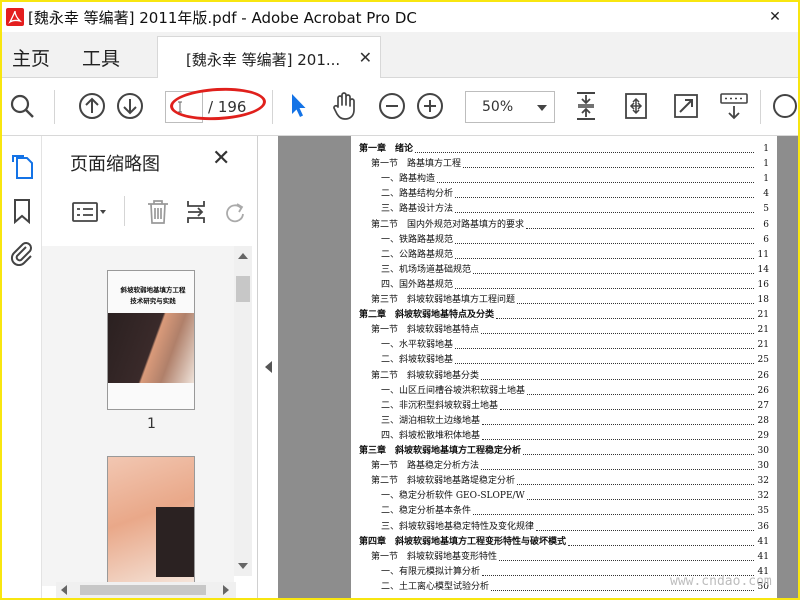  I want to click on page-thumbnail-1: 斜坡软弱地基填方工程技术研究与实践, so click(151, 340).